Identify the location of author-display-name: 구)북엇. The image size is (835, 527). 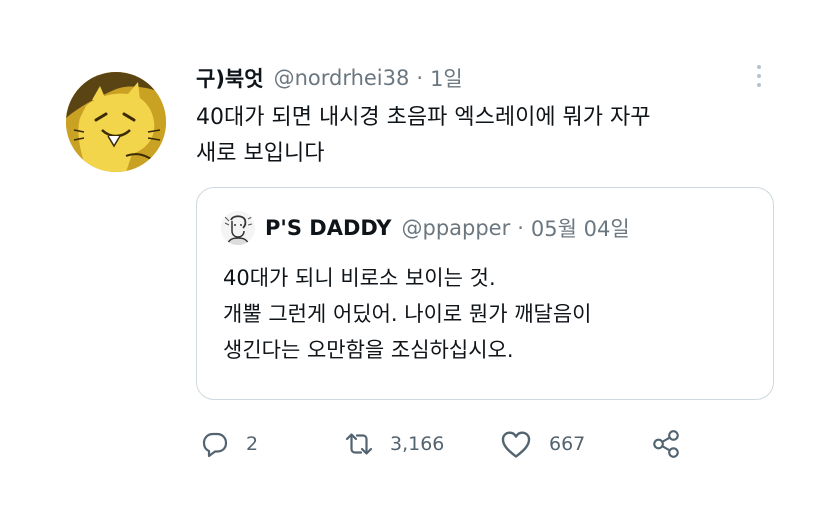
(230, 78).